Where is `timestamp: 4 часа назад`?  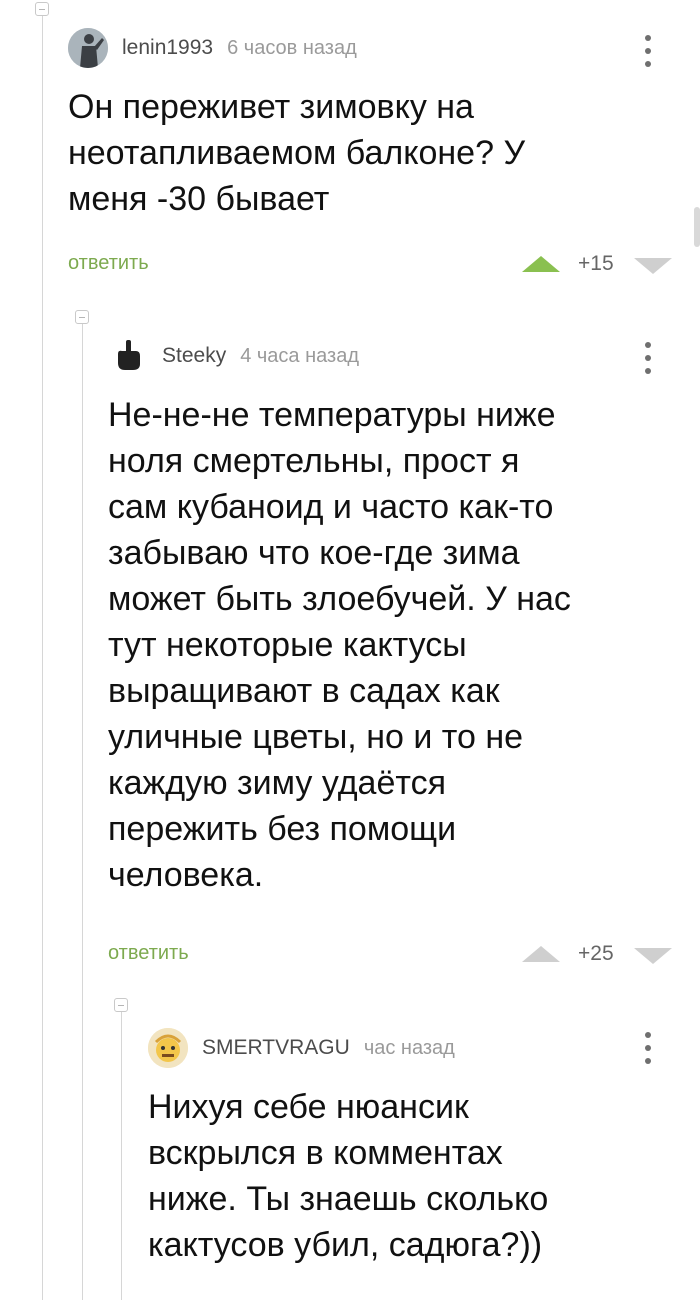
timestamp: 4 часа назад is located at coordinates (300, 355).